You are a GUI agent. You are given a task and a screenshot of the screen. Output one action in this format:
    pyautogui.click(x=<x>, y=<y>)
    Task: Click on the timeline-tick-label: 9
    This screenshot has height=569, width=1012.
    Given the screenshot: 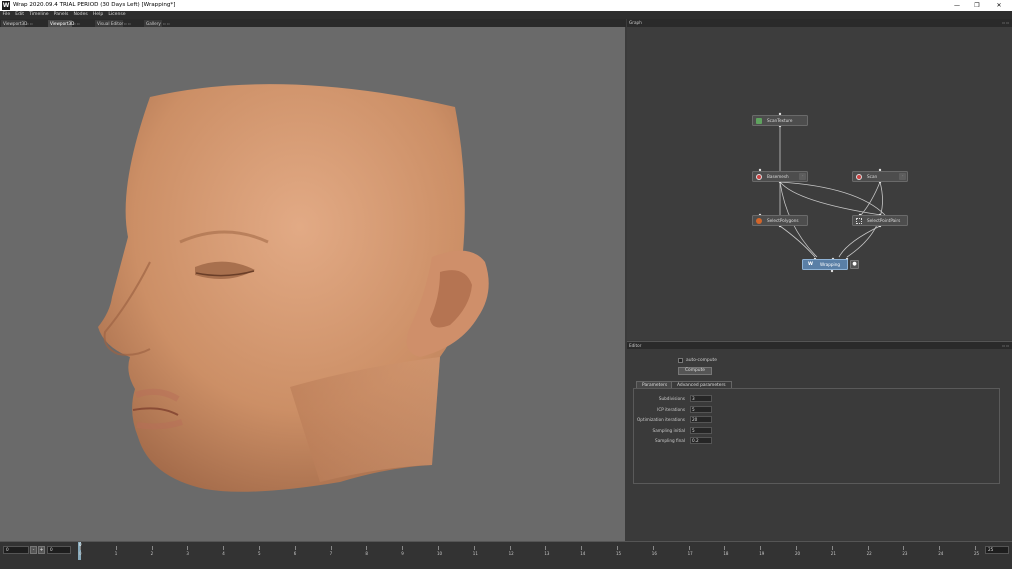 What is the action you would take?
    pyautogui.click(x=402, y=553)
    